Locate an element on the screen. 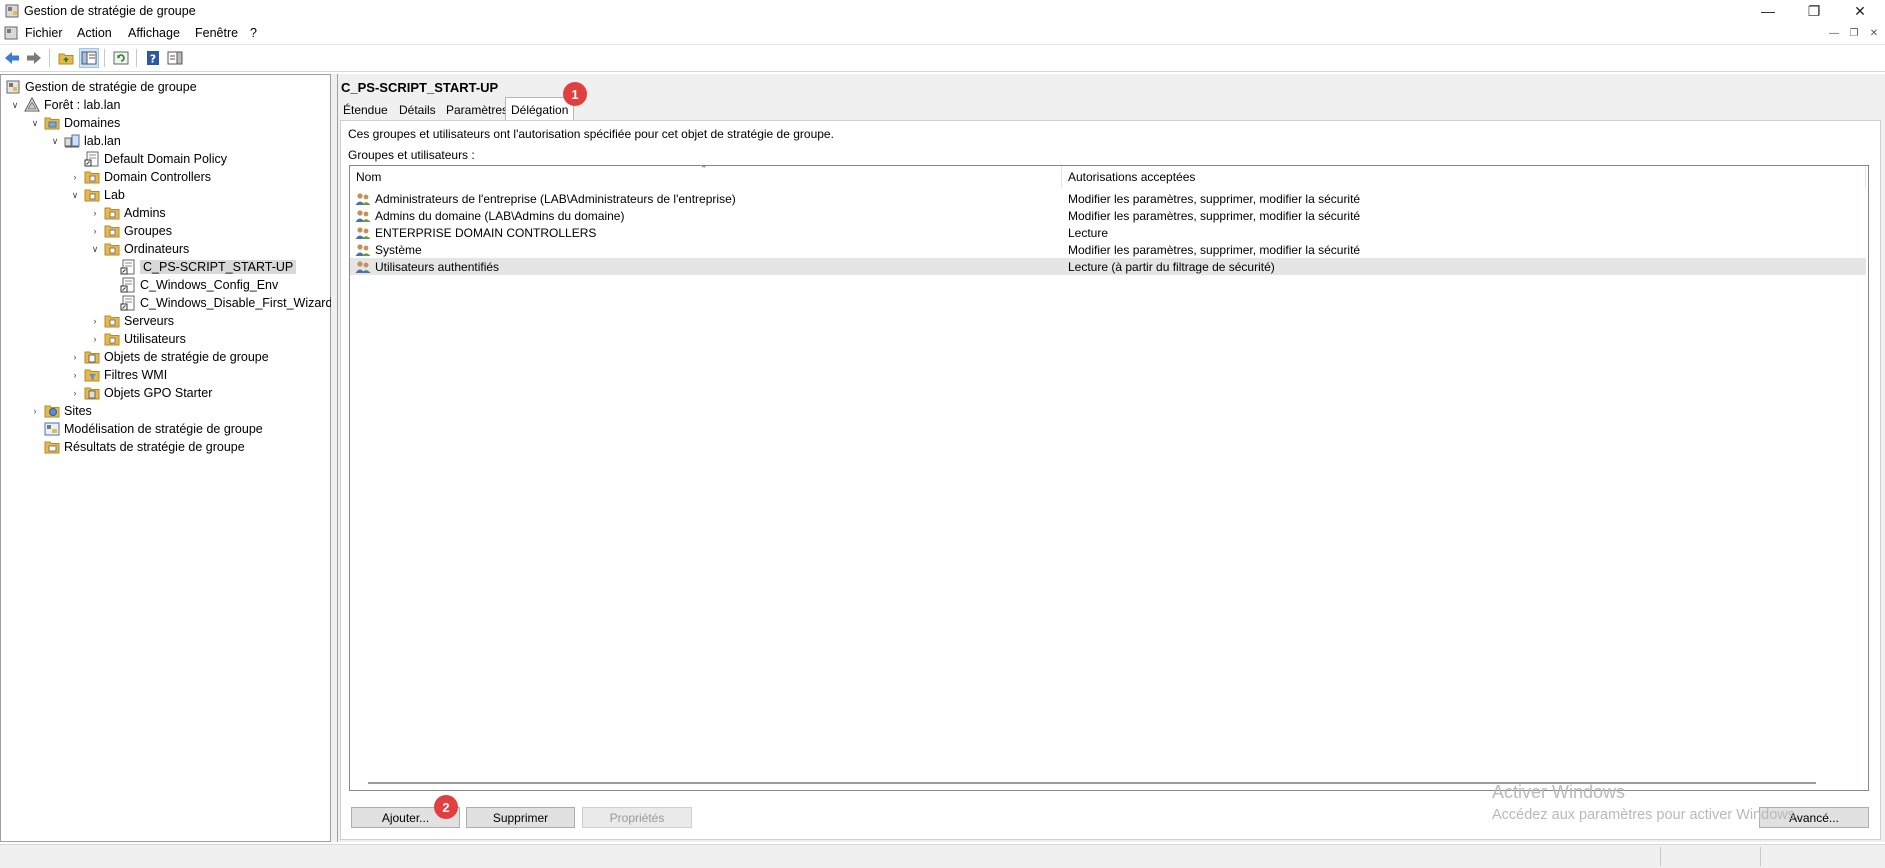 This screenshot has width=1885, height=868. window-title: Gestion de stratégie de groupe is located at coordinates (110, 11).